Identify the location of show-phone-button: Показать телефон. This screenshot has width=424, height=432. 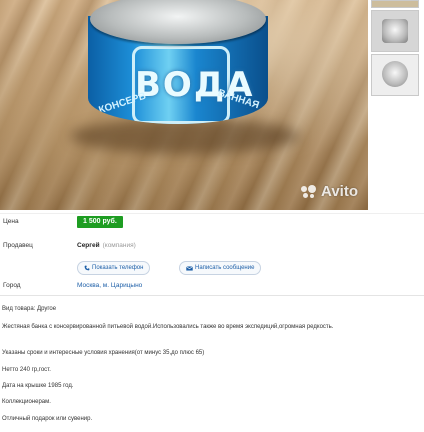
(114, 268).